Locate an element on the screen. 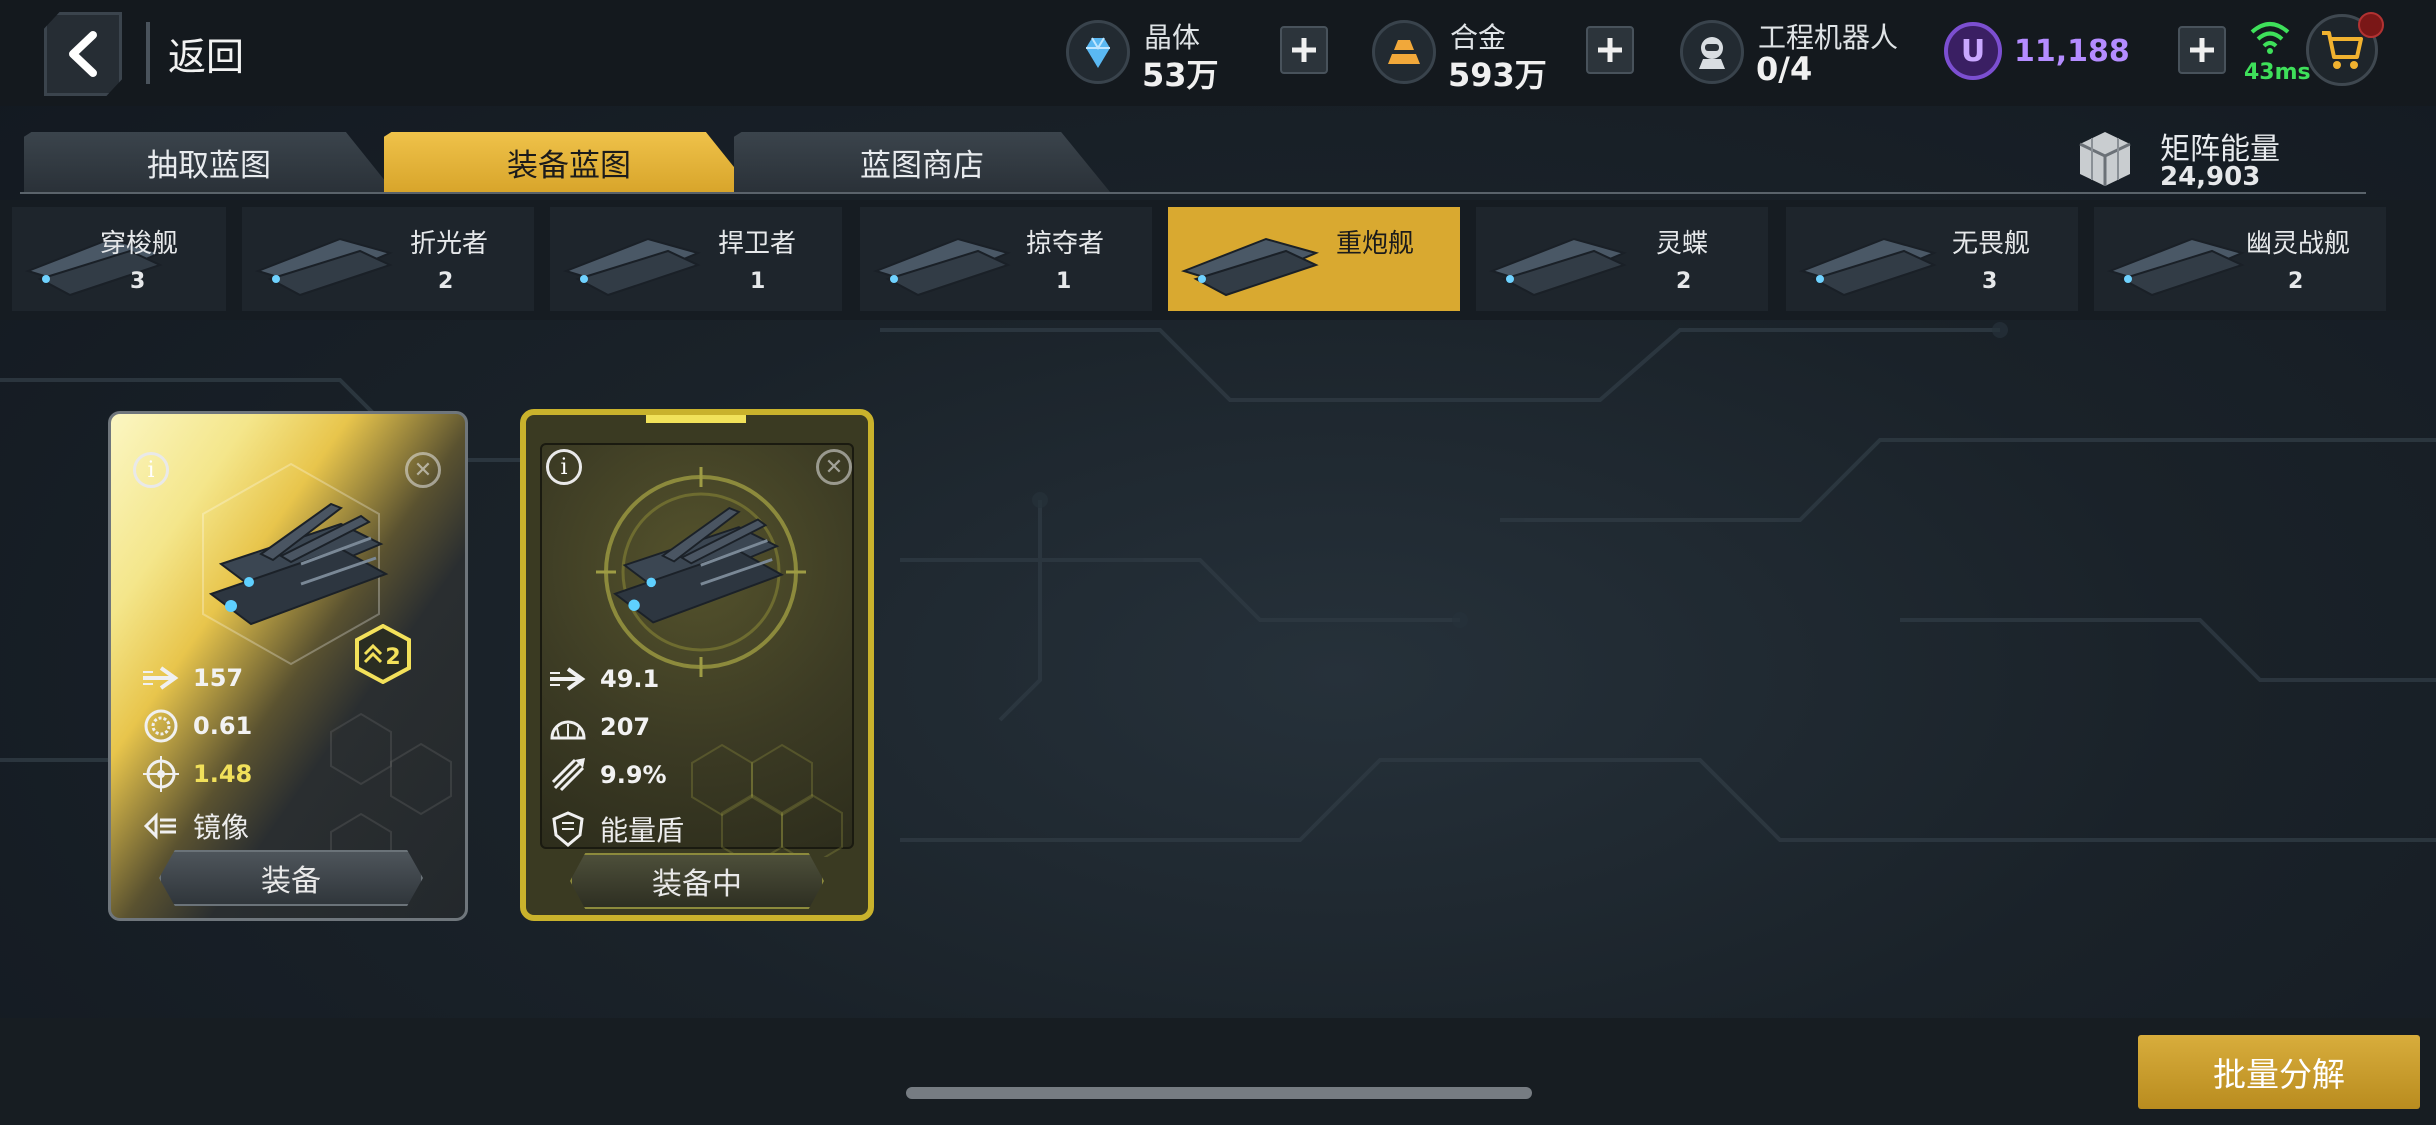 This screenshot has height=1125, width=2436. ship-class-name: 穿梭舰 is located at coordinates (139, 244).